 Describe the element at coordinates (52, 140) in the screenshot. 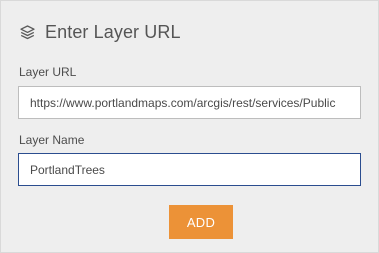

I see `layer-name-label: Layer Name` at that location.